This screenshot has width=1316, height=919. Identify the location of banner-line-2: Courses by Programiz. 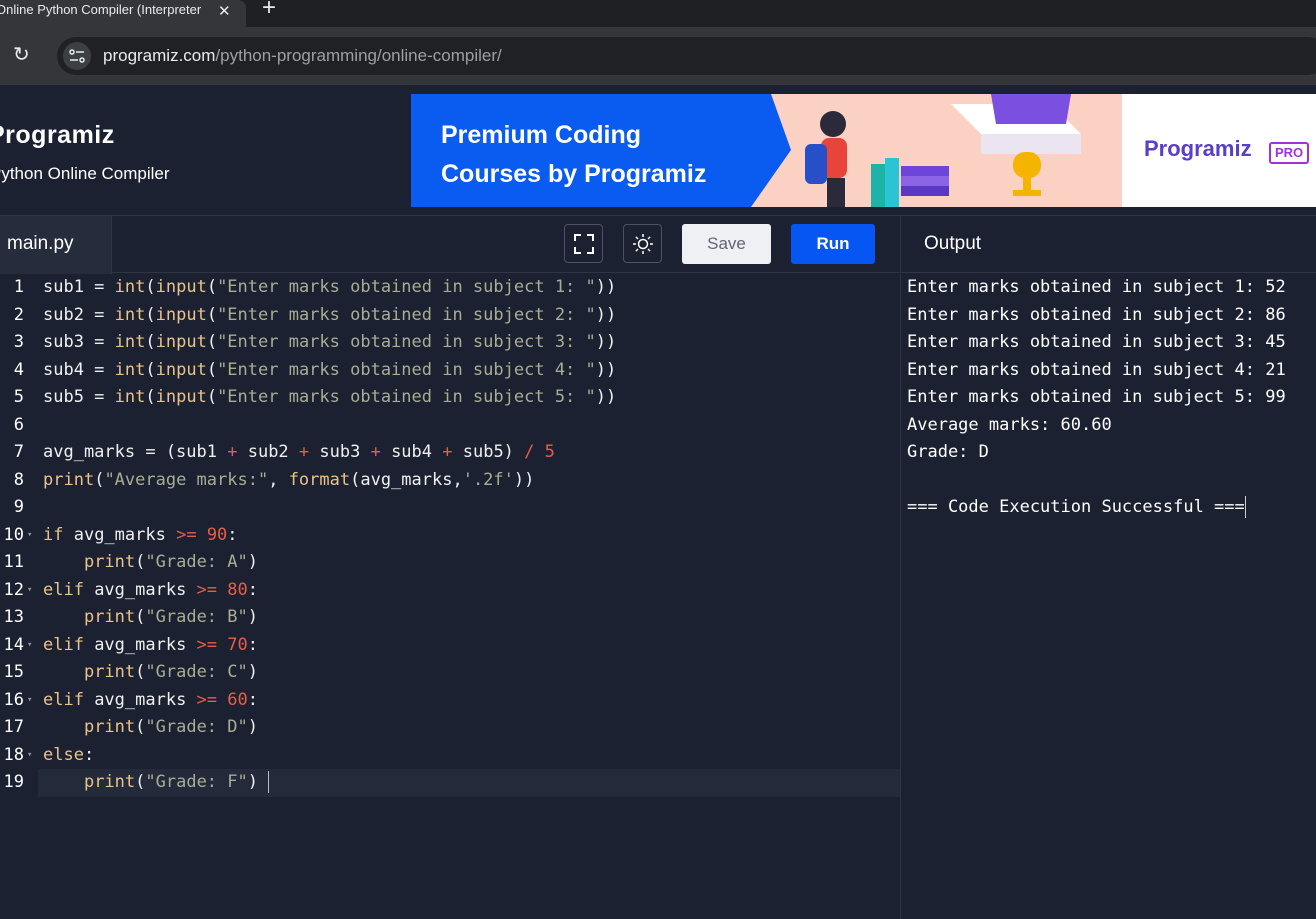
(574, 174).